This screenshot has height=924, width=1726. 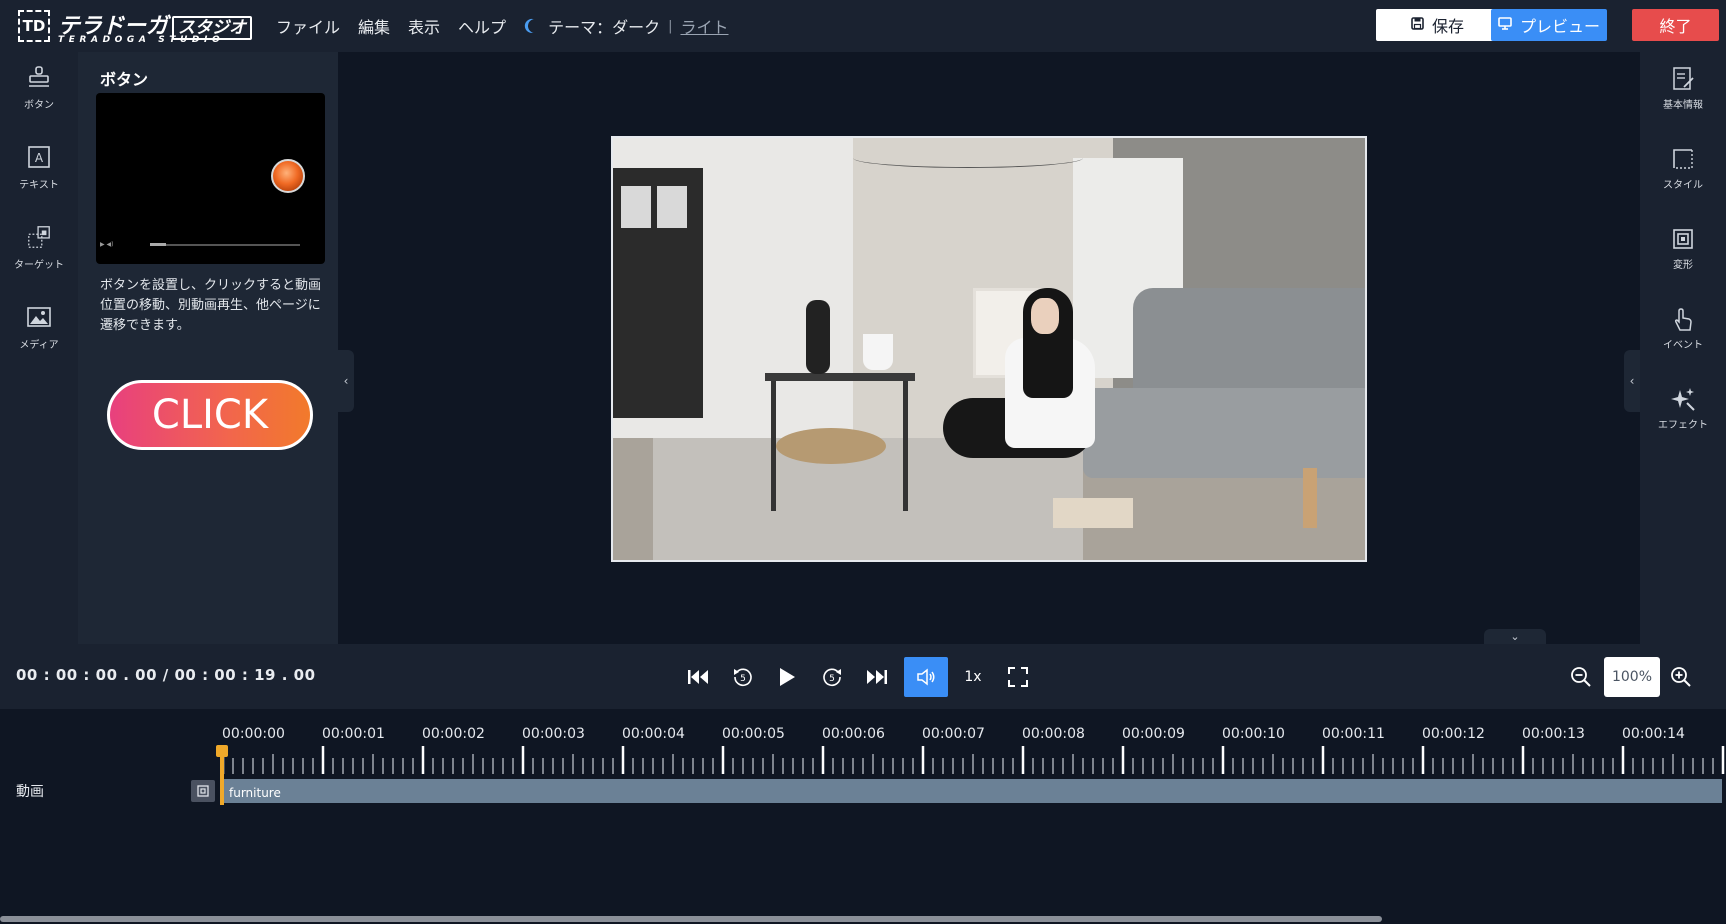 I want to click on timecode-display: 00 : 00 : 00 . 00 / 00 : 00 : 19 . 00, so click(x=166, y=675).